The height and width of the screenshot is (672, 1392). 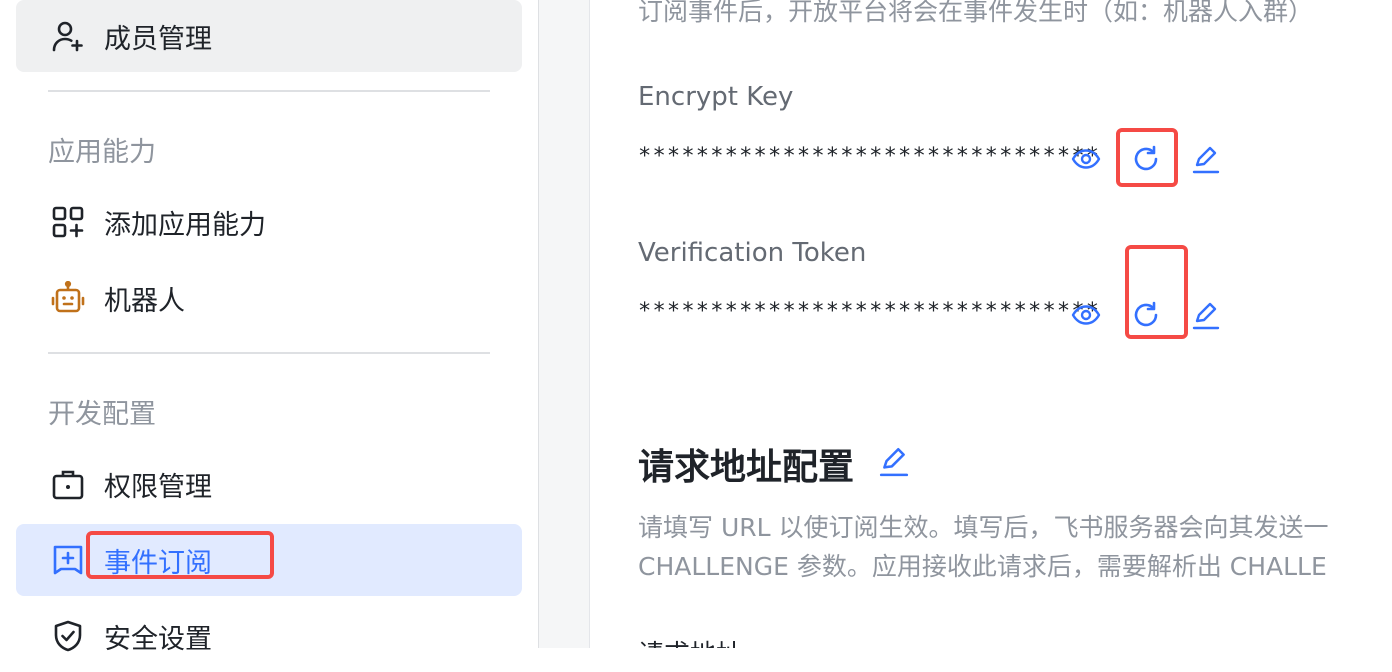 I want to click on verification-token-edit-button, so click(x=1206, y=315).